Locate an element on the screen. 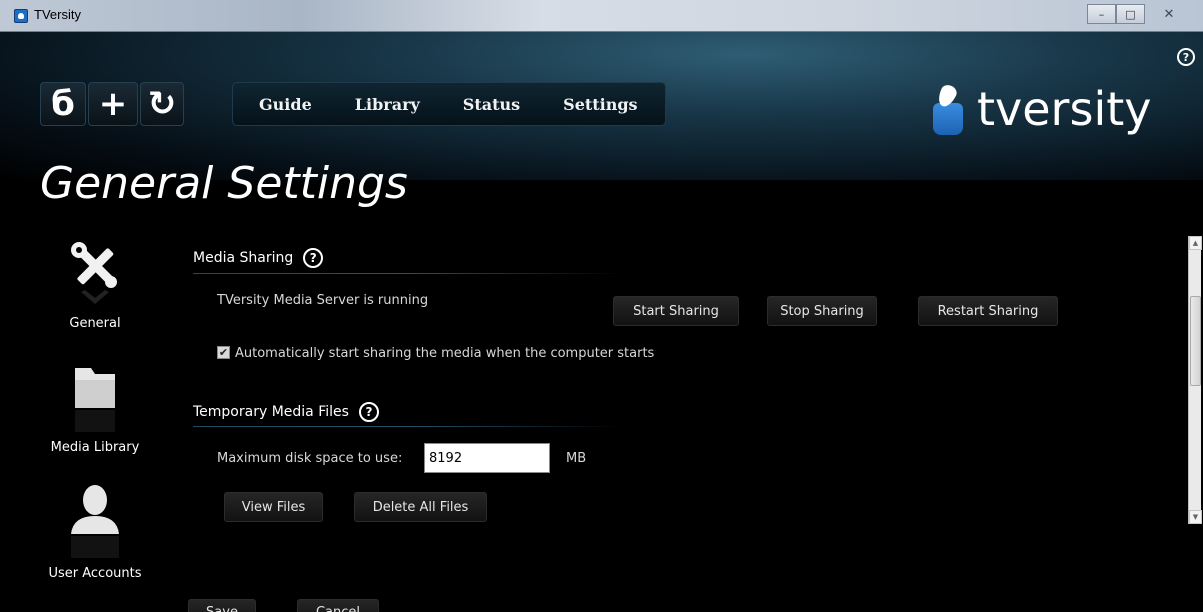 The width and height of the screenshot is (1203, 612). checkmark-icon: ✔ is located at coordinates (223, 352).